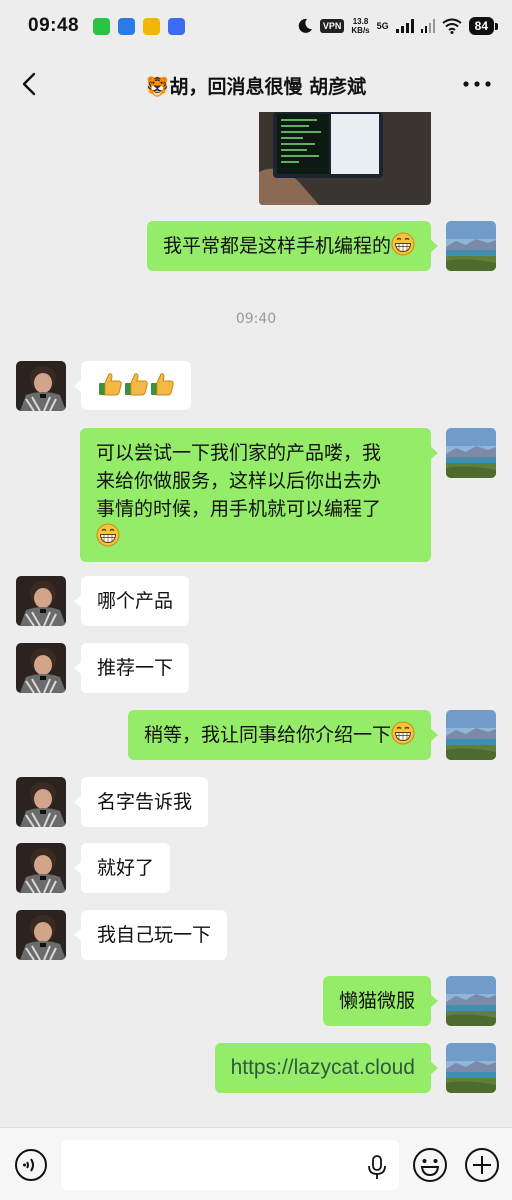 This screenshot has height=1200, width=512. Describe the element at coordinates (377, 1167) in the screenshot. I see `mic-icon` at that location.